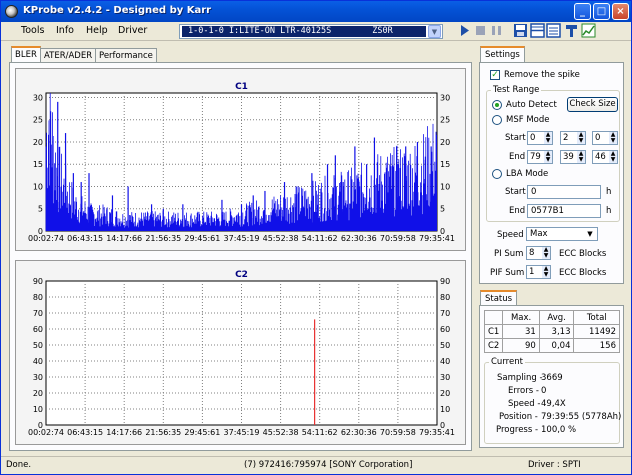  Describe the element at coordinates (497, 174) in the screenshot. I see `lba-mode-radio` at that location.